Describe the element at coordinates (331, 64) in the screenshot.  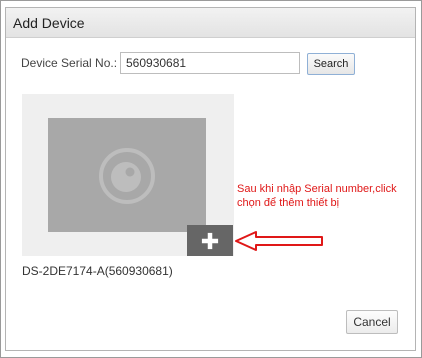
I see `search-button: Search` at that location.